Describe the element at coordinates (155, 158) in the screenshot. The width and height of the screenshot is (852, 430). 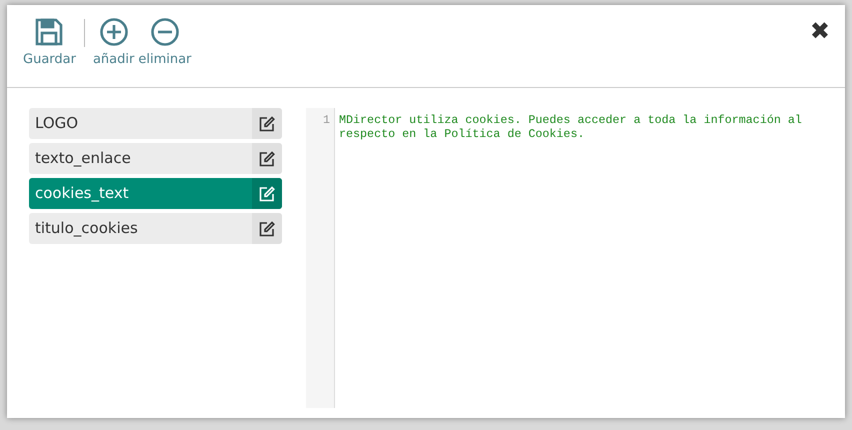
I see `list-item: texto_enlace` at that location.